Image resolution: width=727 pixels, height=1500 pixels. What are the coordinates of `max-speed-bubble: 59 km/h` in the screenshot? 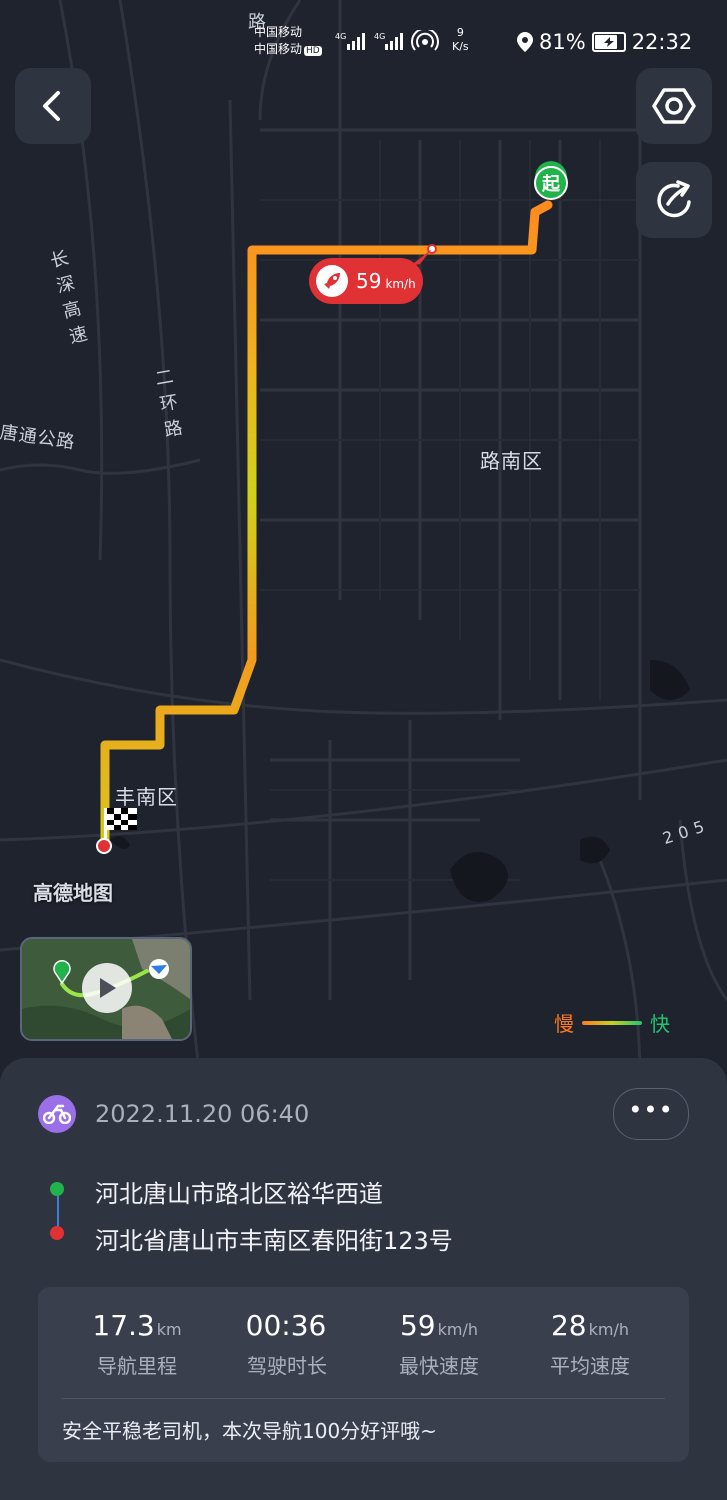 It's located at (366, 281).